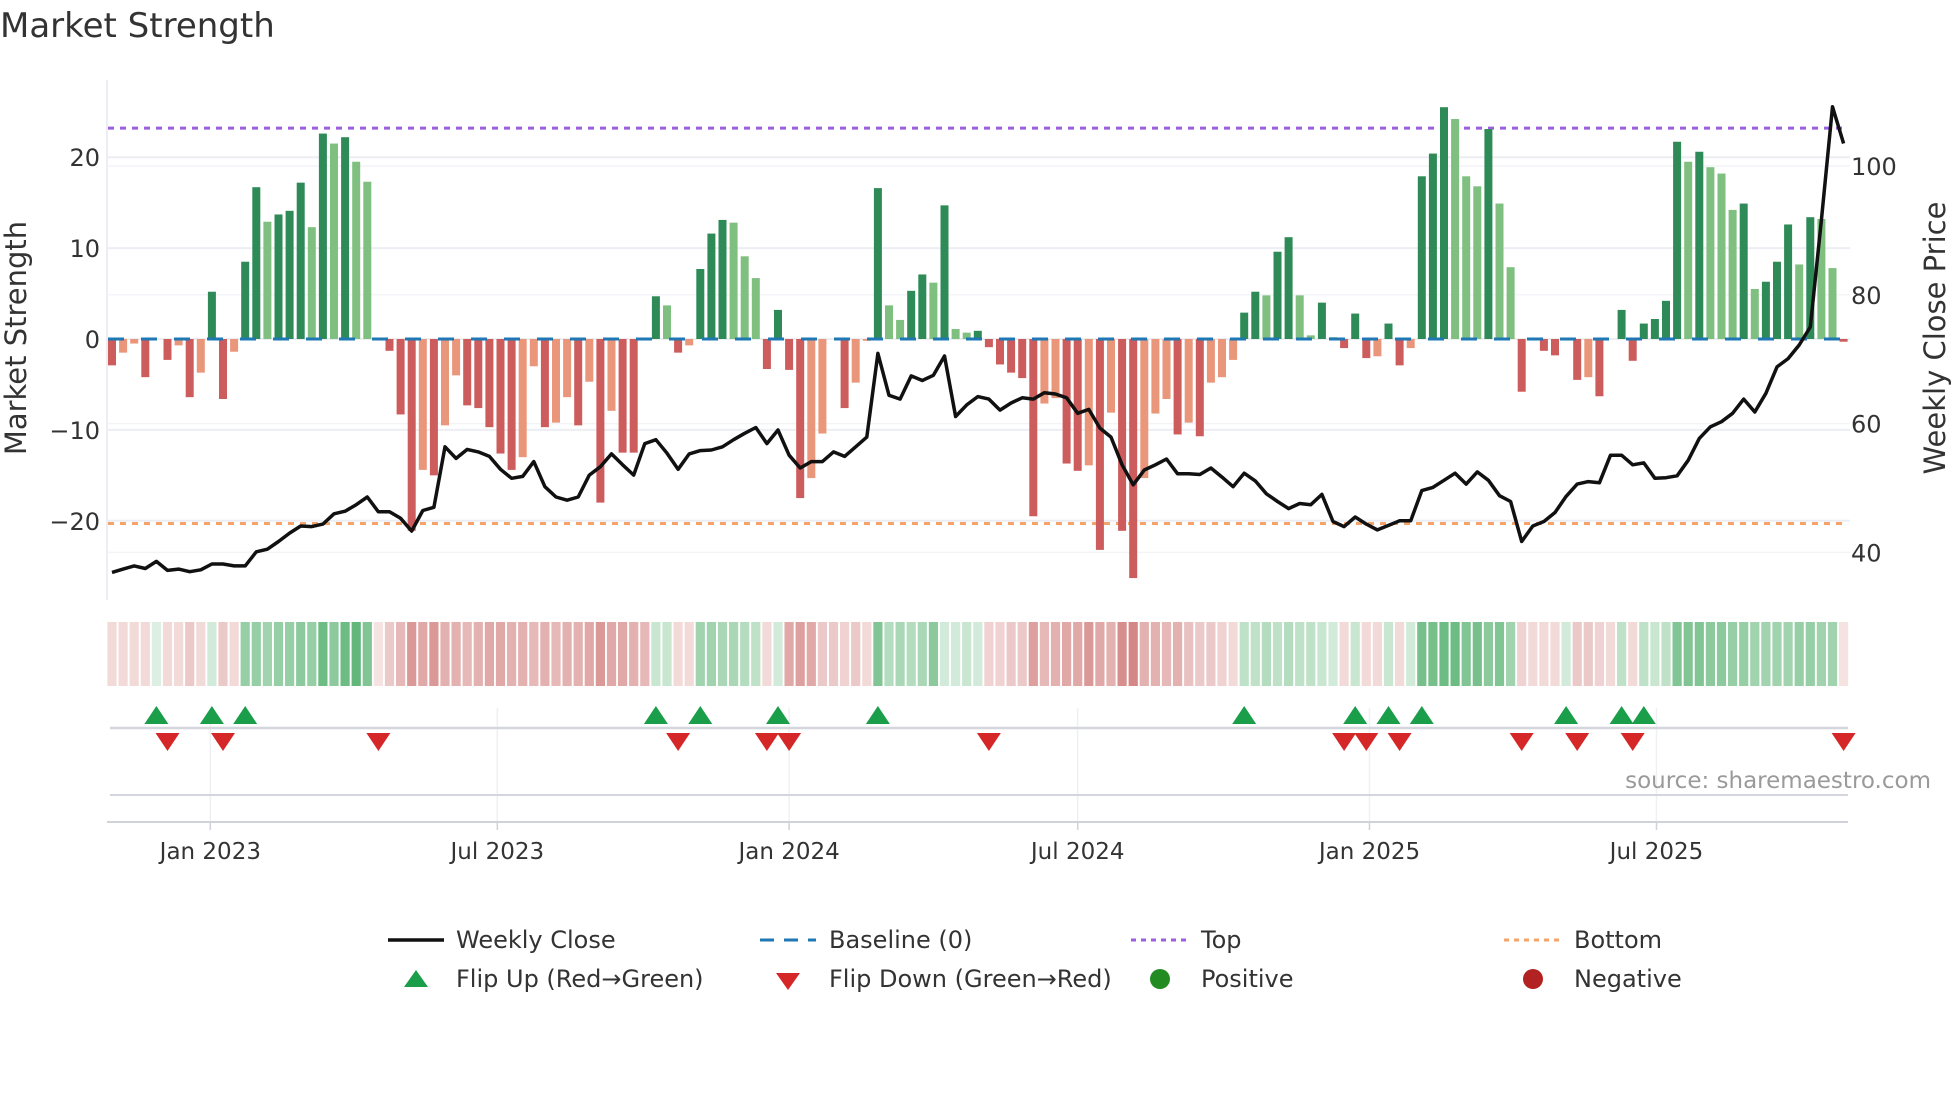  What do you see at coordinates (209, 852) in the screenshot?
I see `x-tick-label: Jan 2023` at bounding box center [209, 852].